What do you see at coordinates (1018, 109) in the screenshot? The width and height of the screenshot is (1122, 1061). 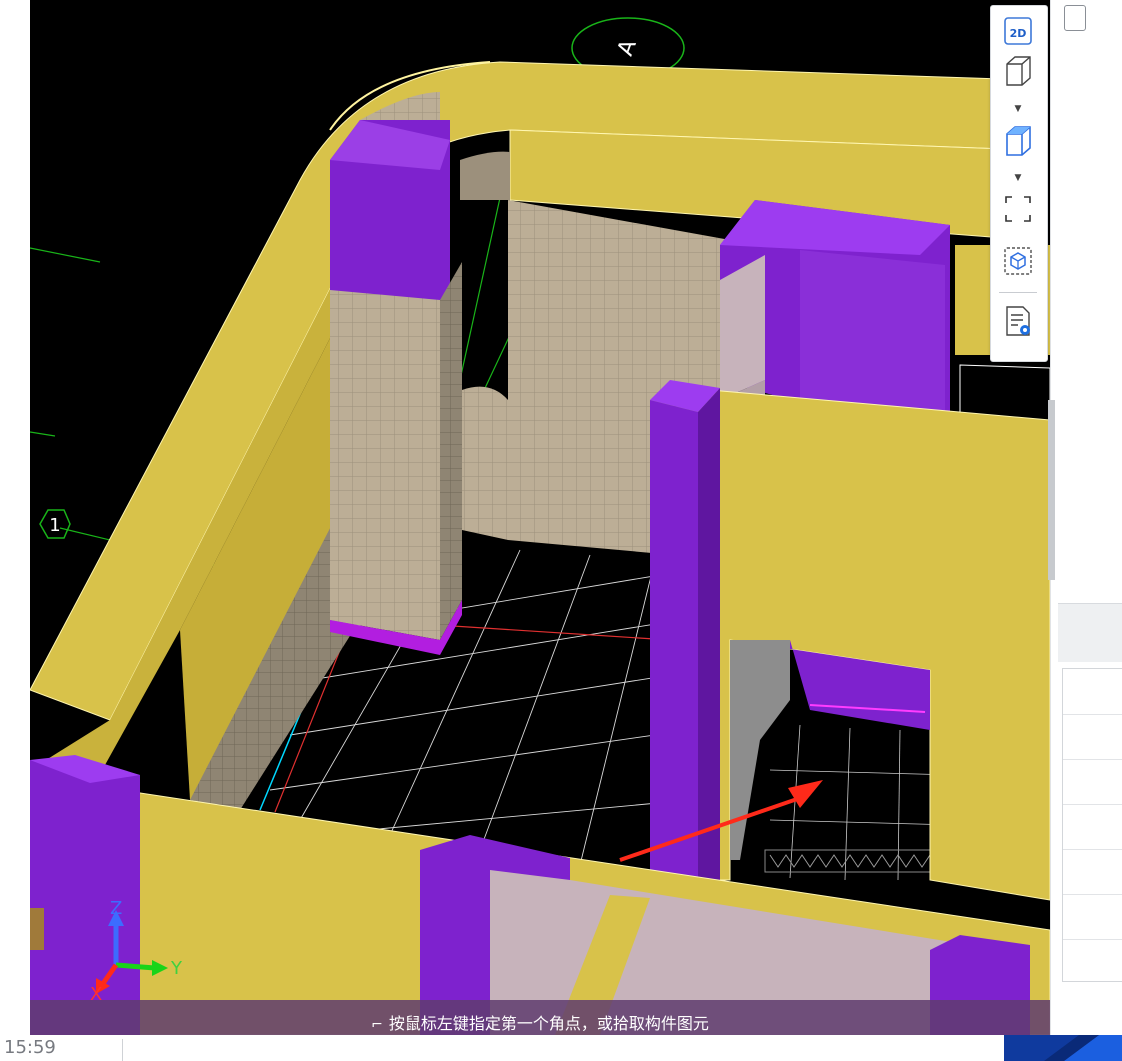 I see `3d-view-dropdown-caret: ▼` at bounding box center [1018, 109].